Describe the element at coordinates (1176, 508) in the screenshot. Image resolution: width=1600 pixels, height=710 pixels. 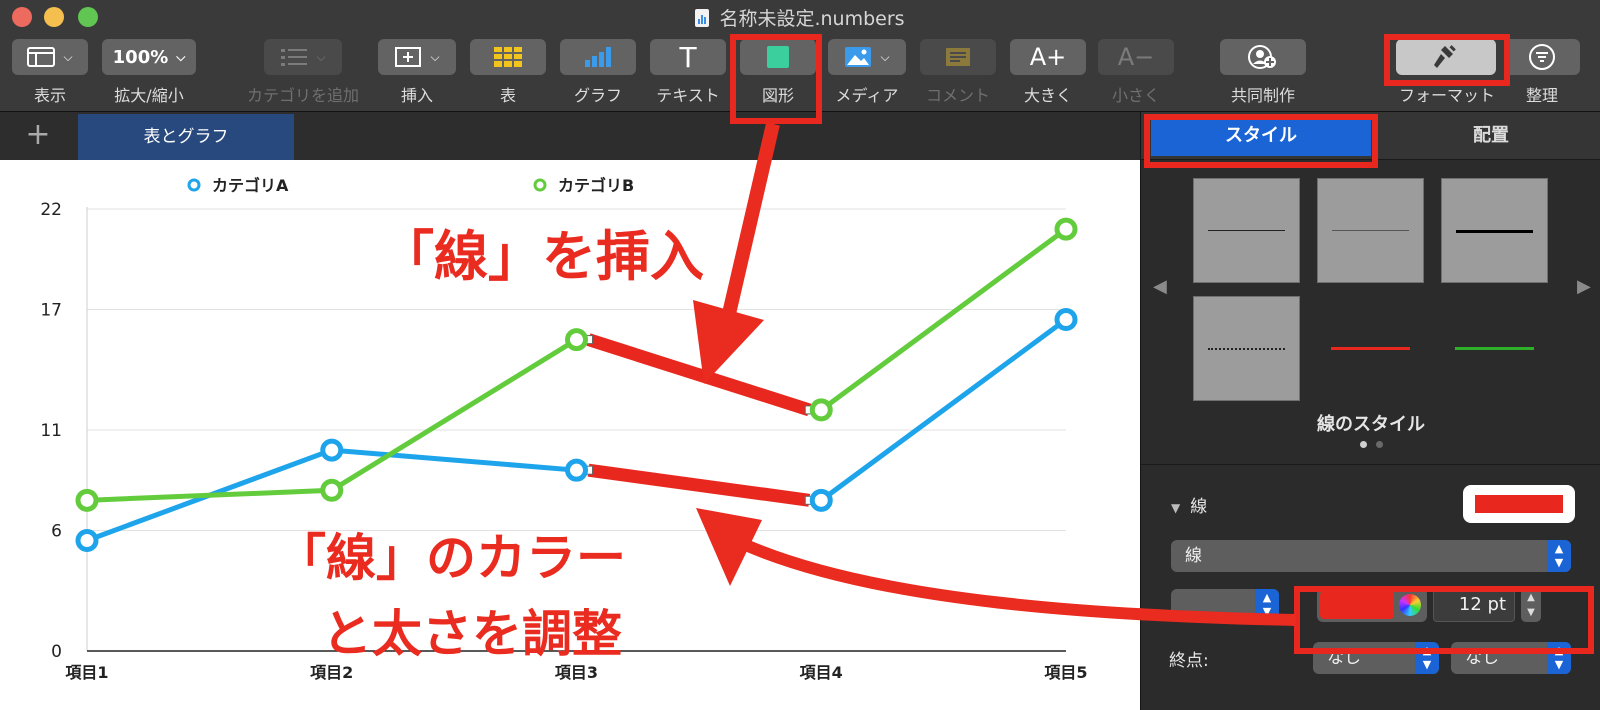
I see `disclosure-triangle-icon: ▼` at that location.